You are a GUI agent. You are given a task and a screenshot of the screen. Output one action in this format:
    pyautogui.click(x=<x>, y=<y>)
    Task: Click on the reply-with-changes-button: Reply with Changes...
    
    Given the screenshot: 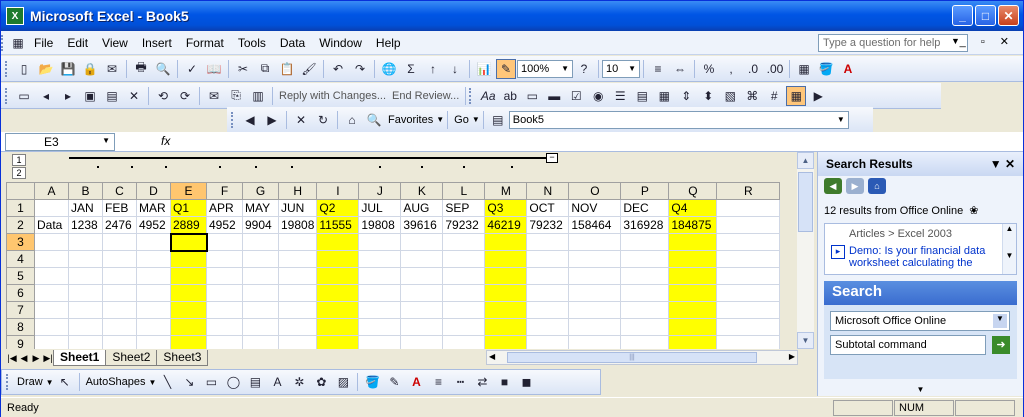 What is the action you would take?
    pyautogui.click(x=332, y=96)
    